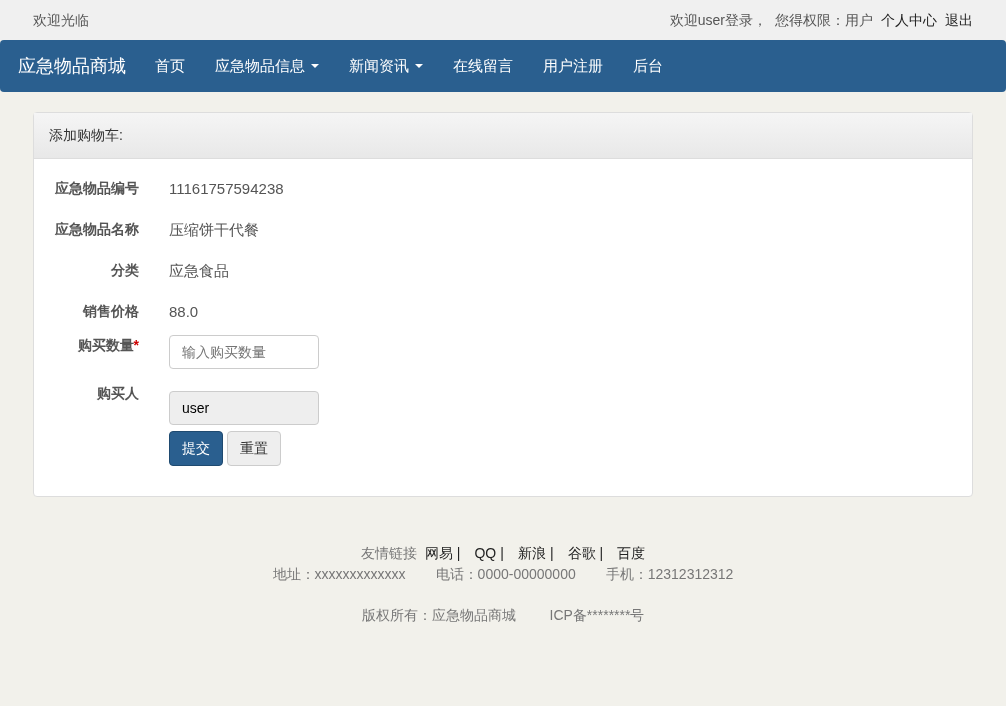  I want to click on field-value: 88.0, so click(184, 312).